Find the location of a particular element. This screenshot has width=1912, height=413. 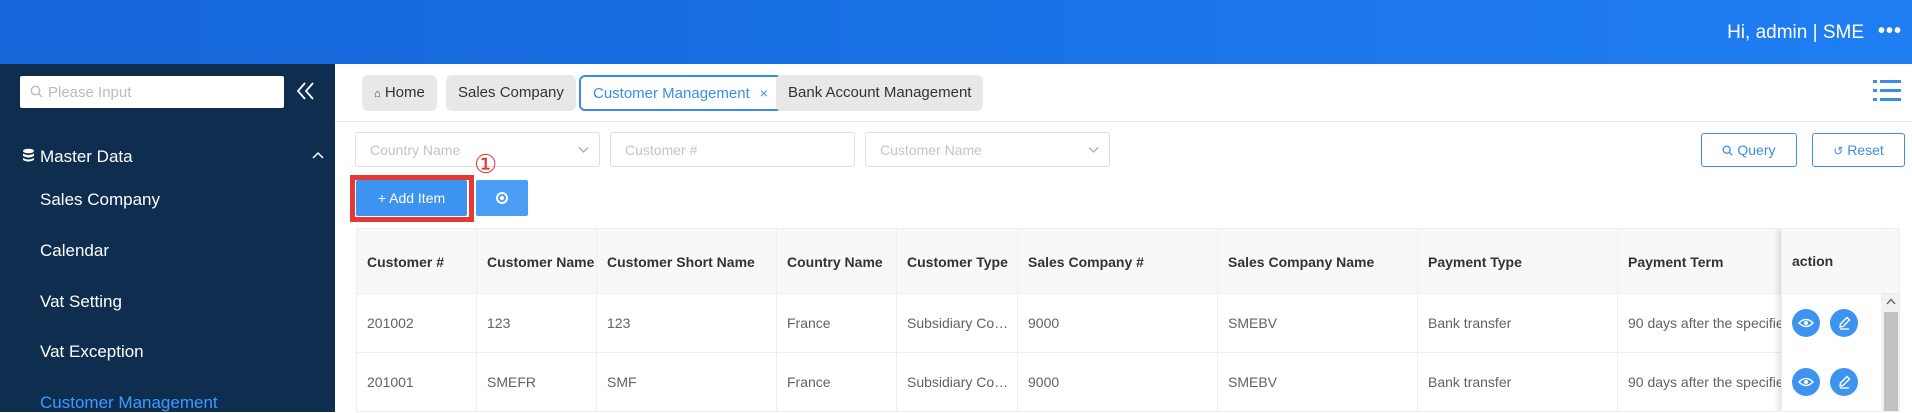

column-settings-button is located at coordinates (502, 198).